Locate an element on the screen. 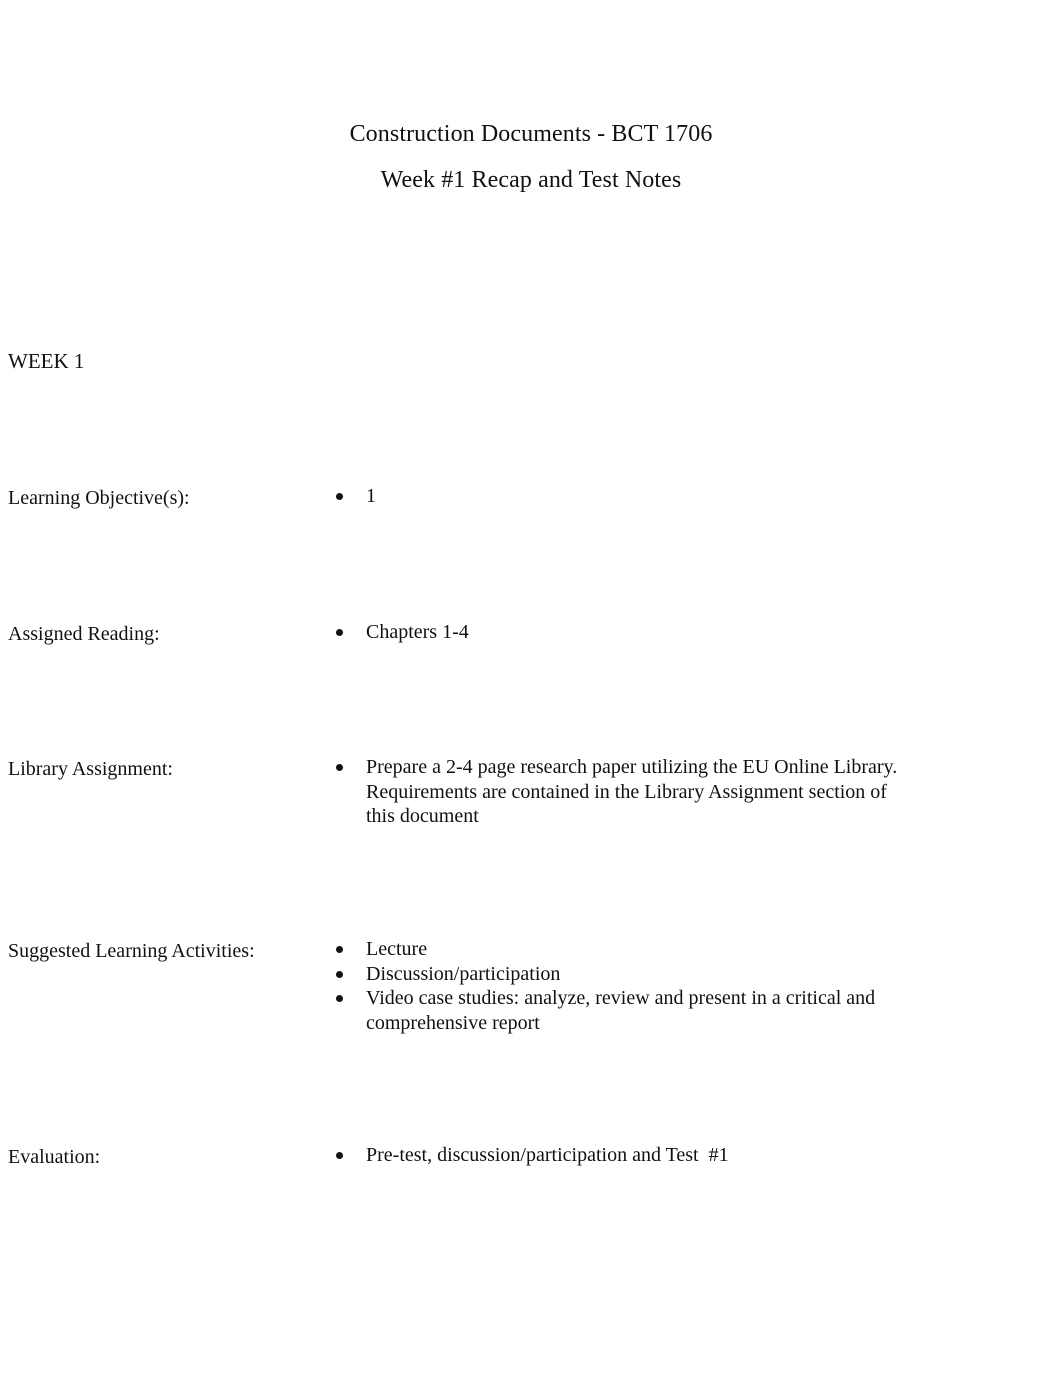 The height and width of the screenshot is (1377, 1062). list-item: Chapters 1-4 is located at coordinates (630, 632).